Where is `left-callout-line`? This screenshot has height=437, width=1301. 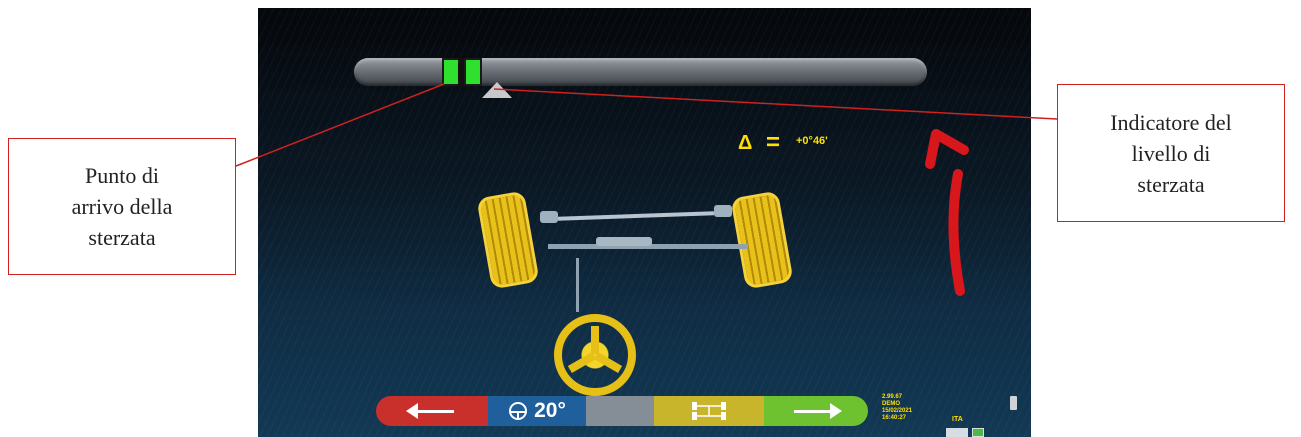
left-callout-line is located at coordinates (340, 125).